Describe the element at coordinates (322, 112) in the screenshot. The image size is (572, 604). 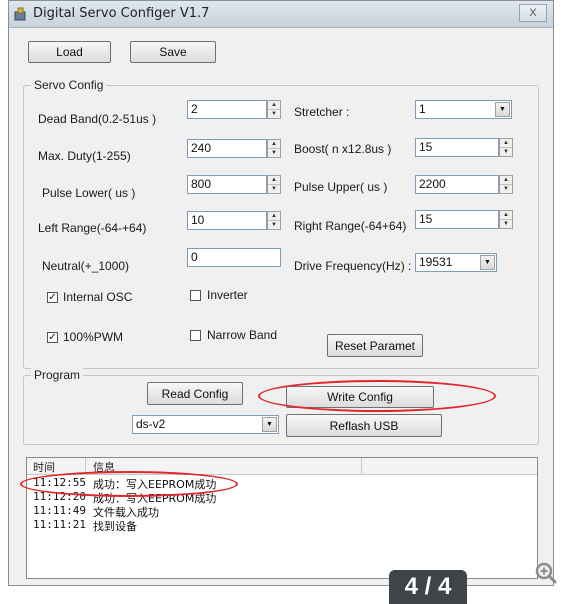
I see `stretcher-label: Stretcher :` at that location.